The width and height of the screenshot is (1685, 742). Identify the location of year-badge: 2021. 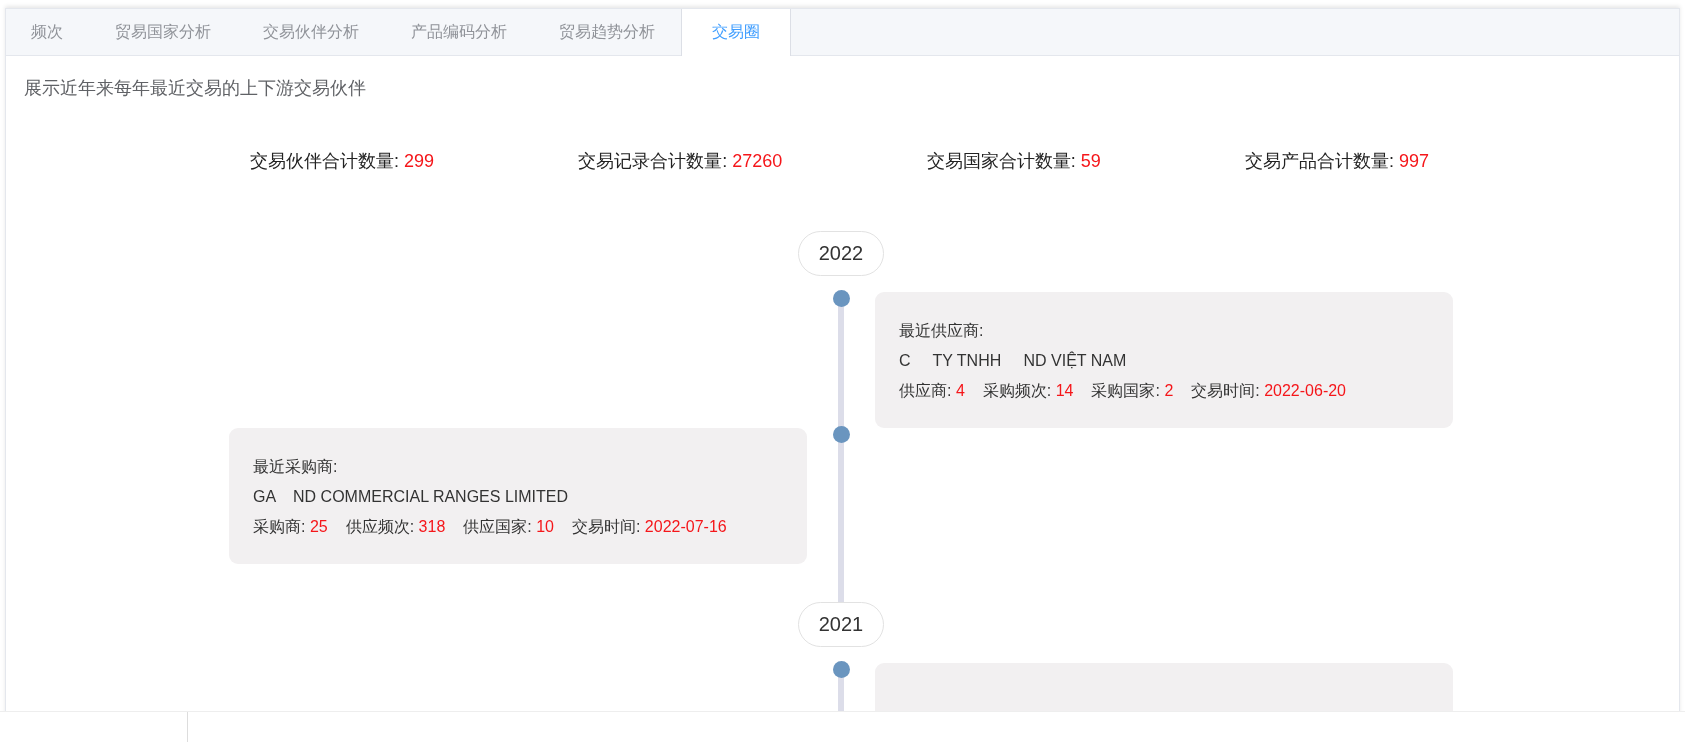
(841, 624).